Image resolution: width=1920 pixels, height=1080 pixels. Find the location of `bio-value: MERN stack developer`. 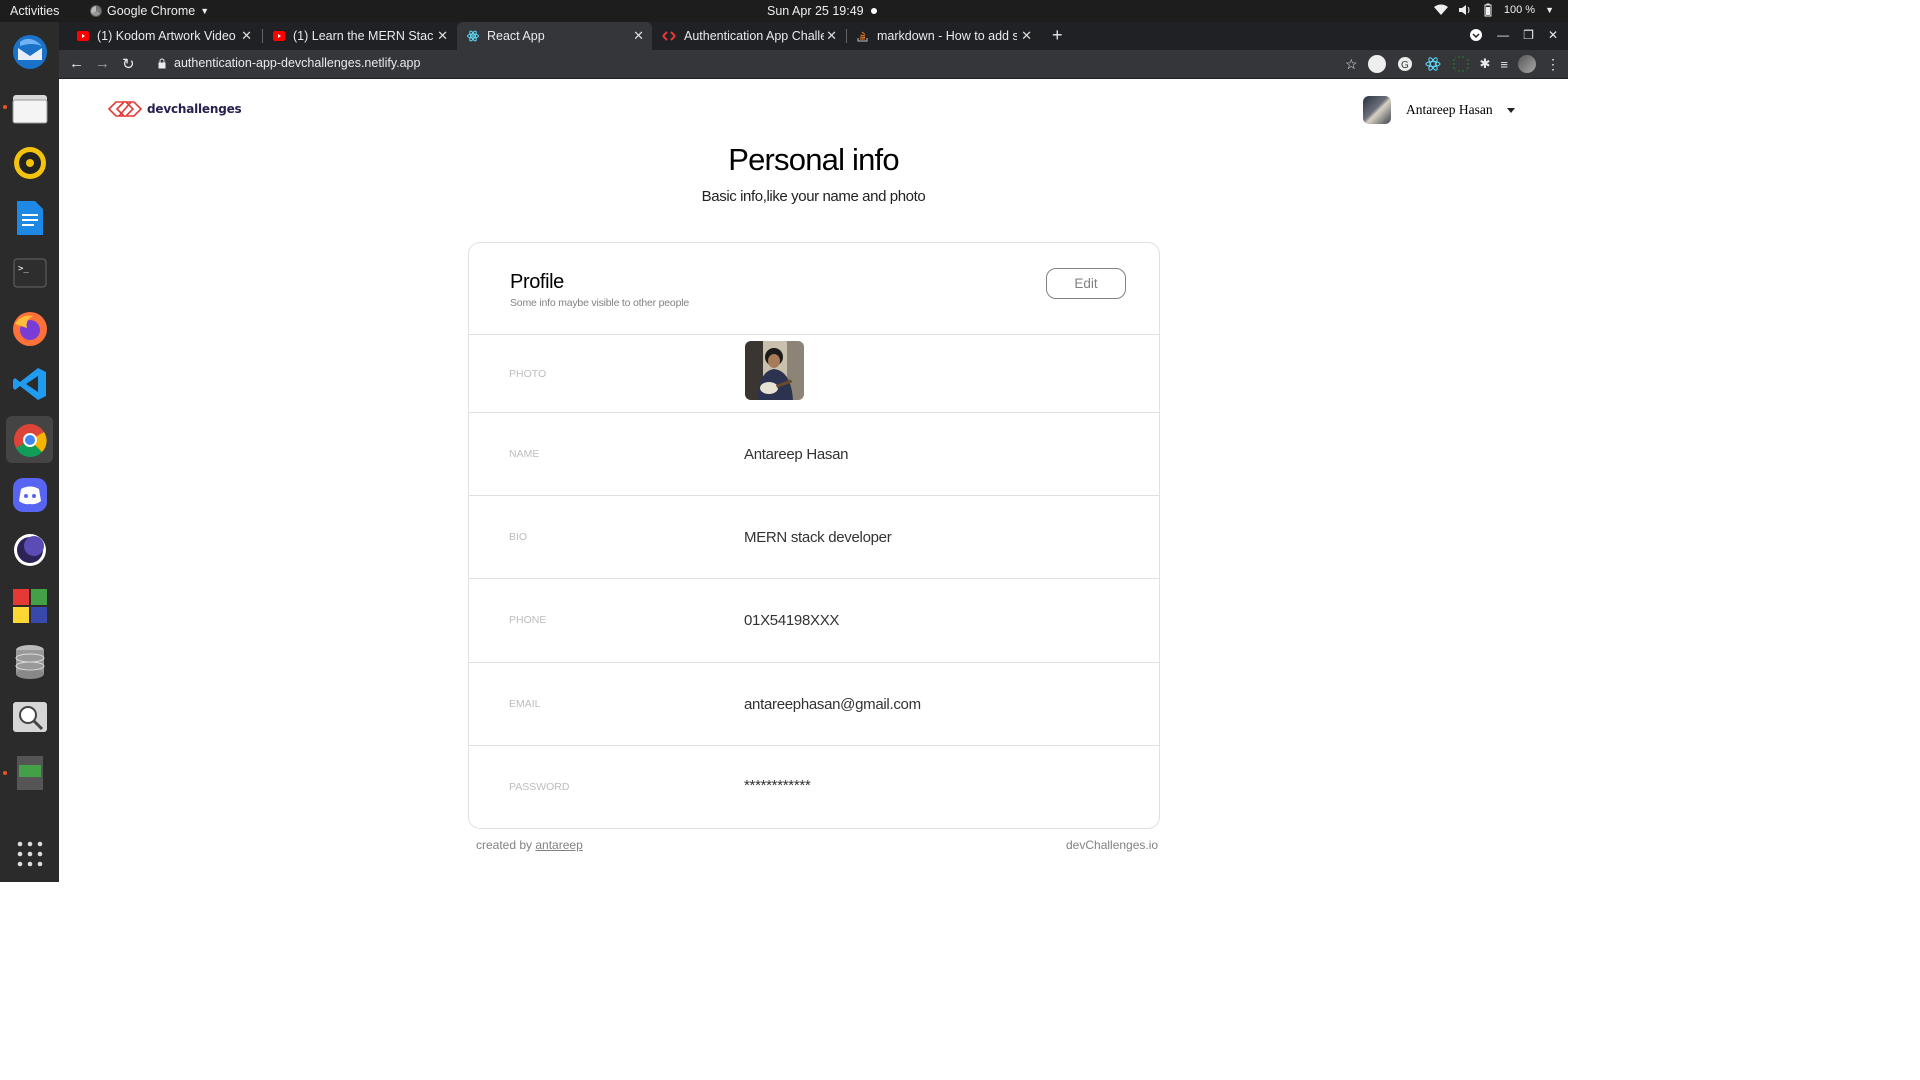

bio-value: MERN stack developer is located at coordinates (818, 537).